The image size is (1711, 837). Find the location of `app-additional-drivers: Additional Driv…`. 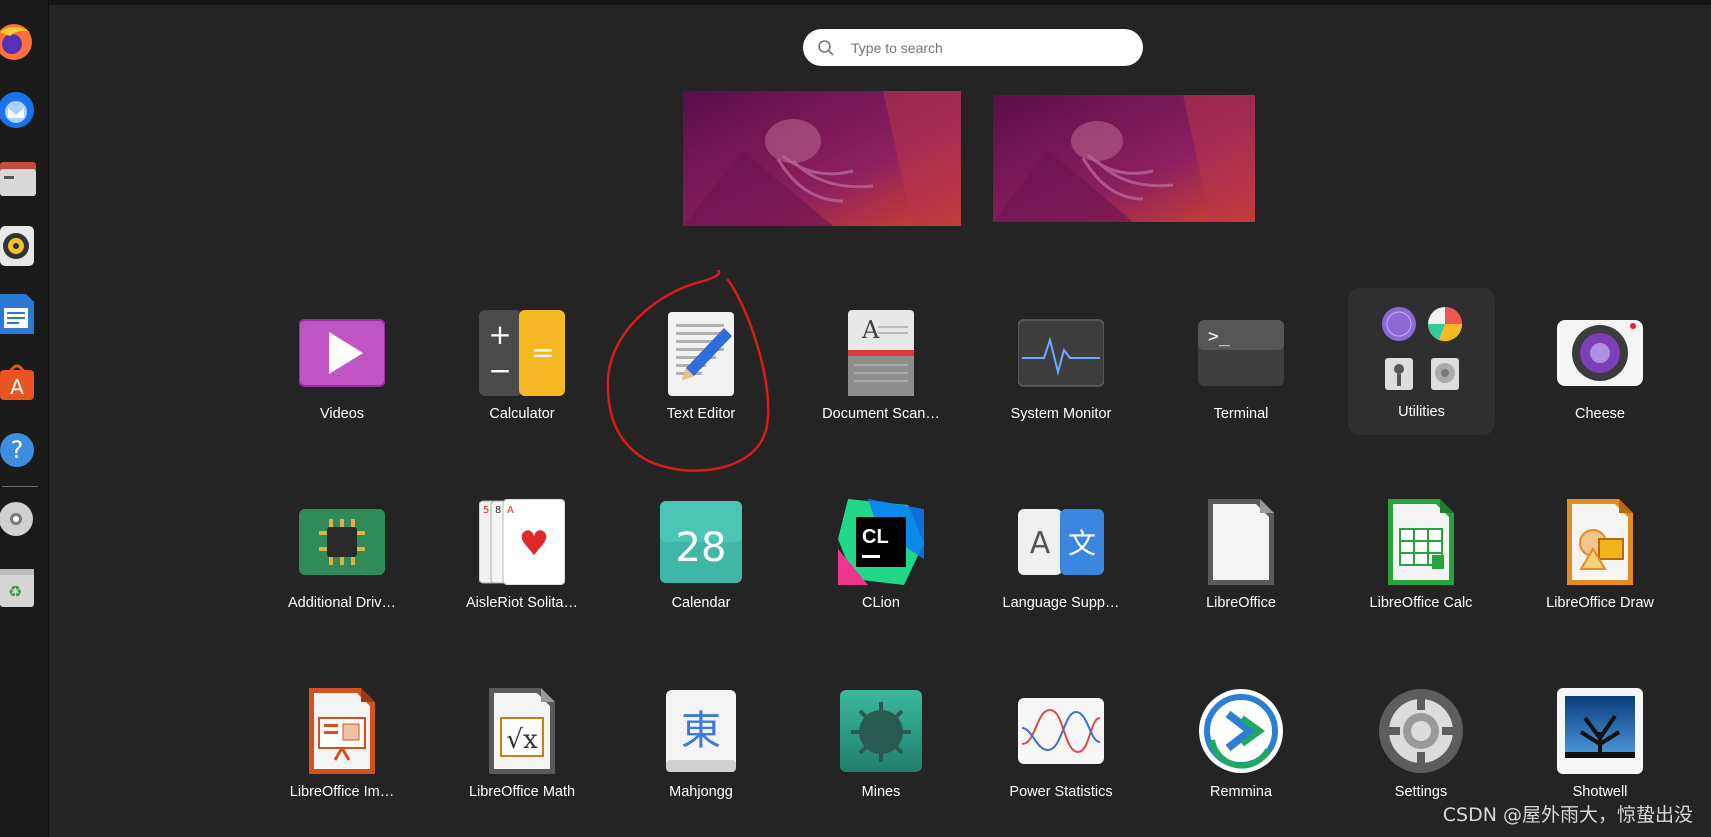

app-additional-drivers: Additional Driv… is located at coordinates (342, 554).